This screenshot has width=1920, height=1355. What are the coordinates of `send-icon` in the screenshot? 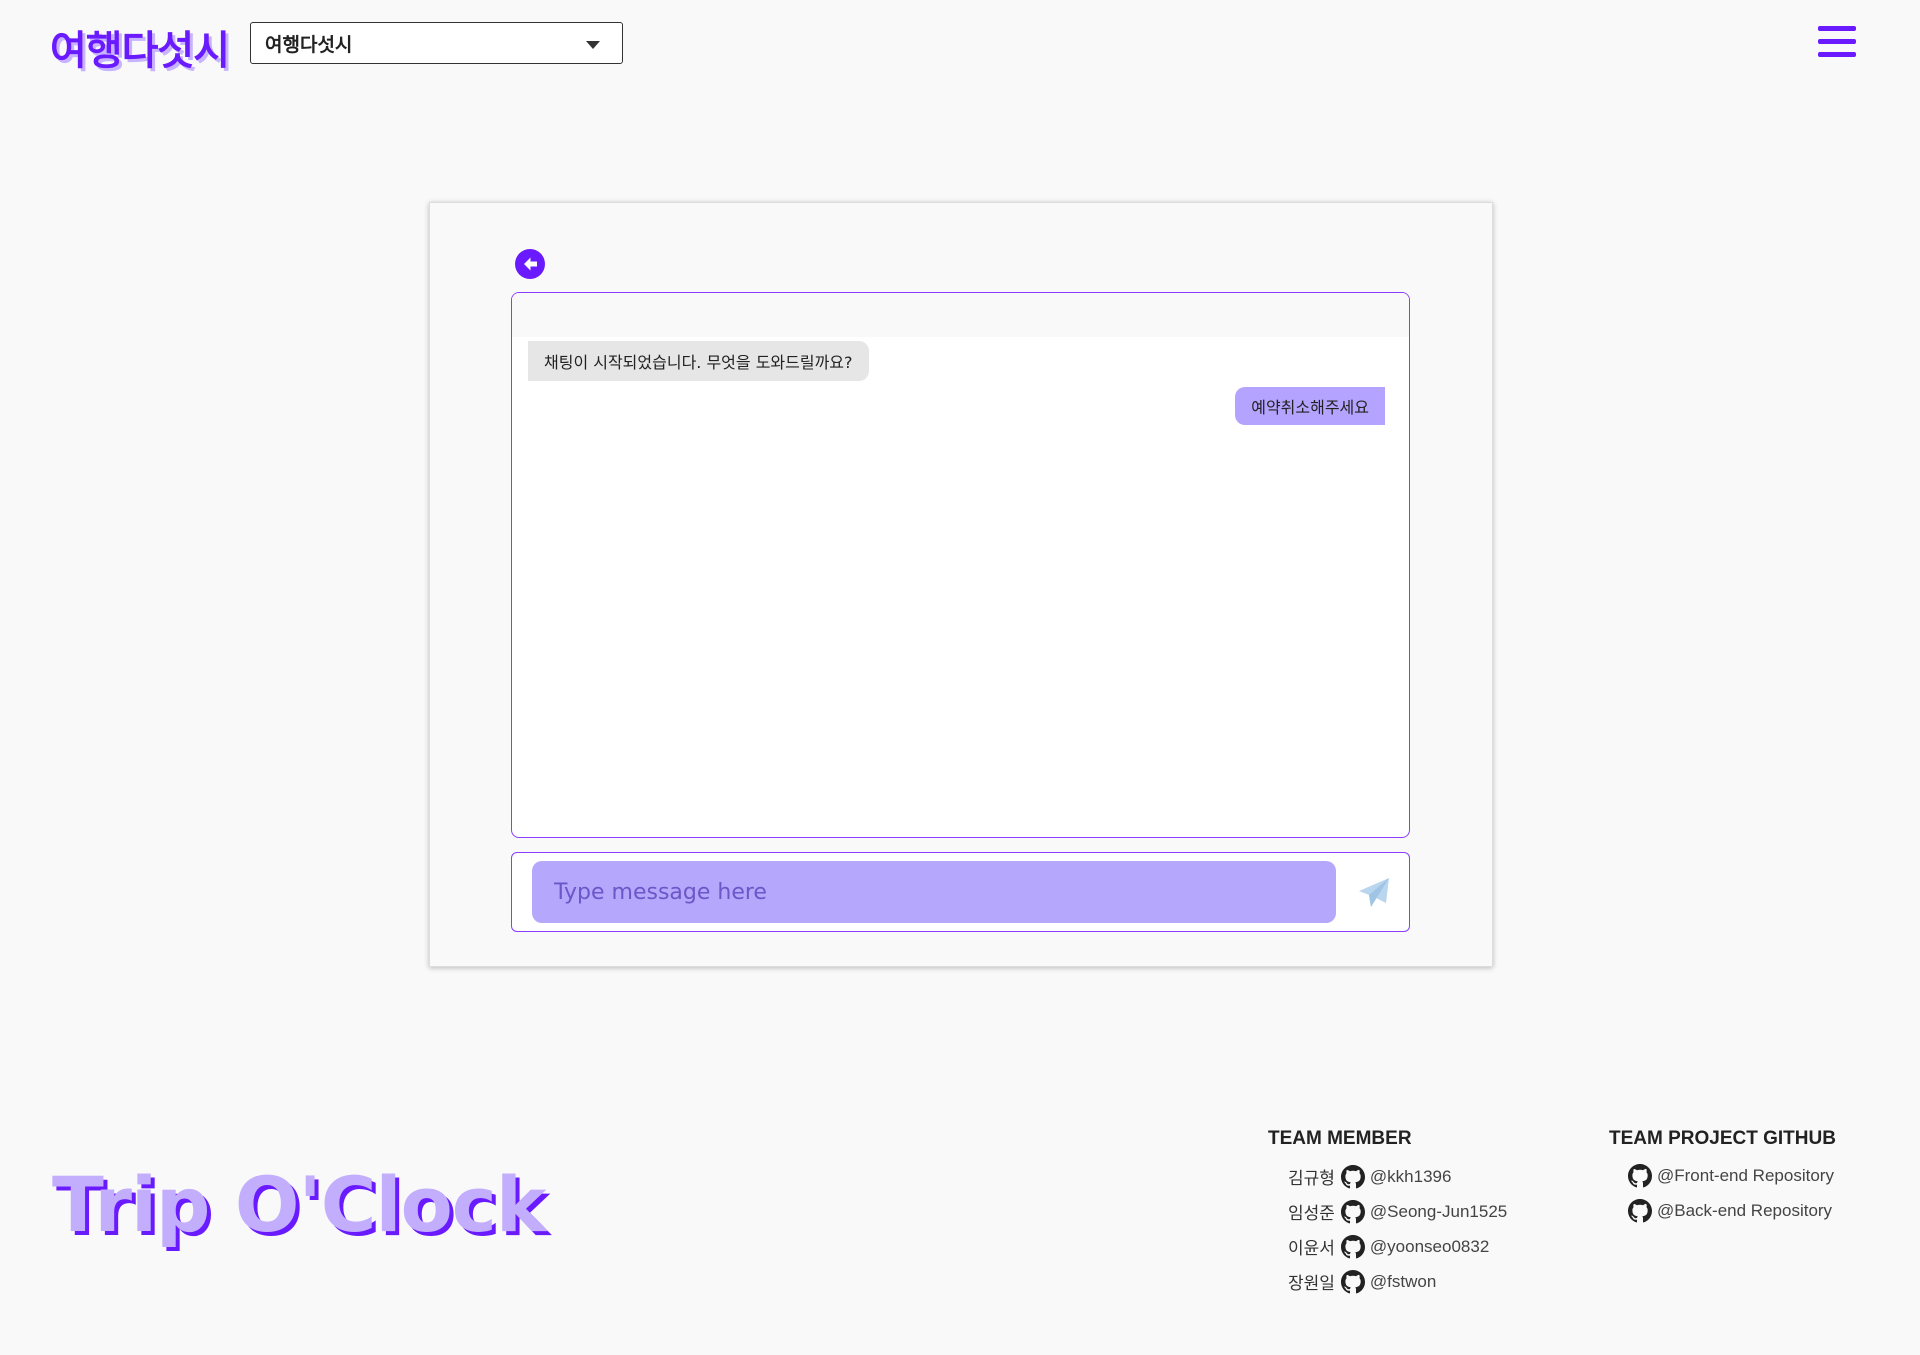 It's located at (1374, 893).